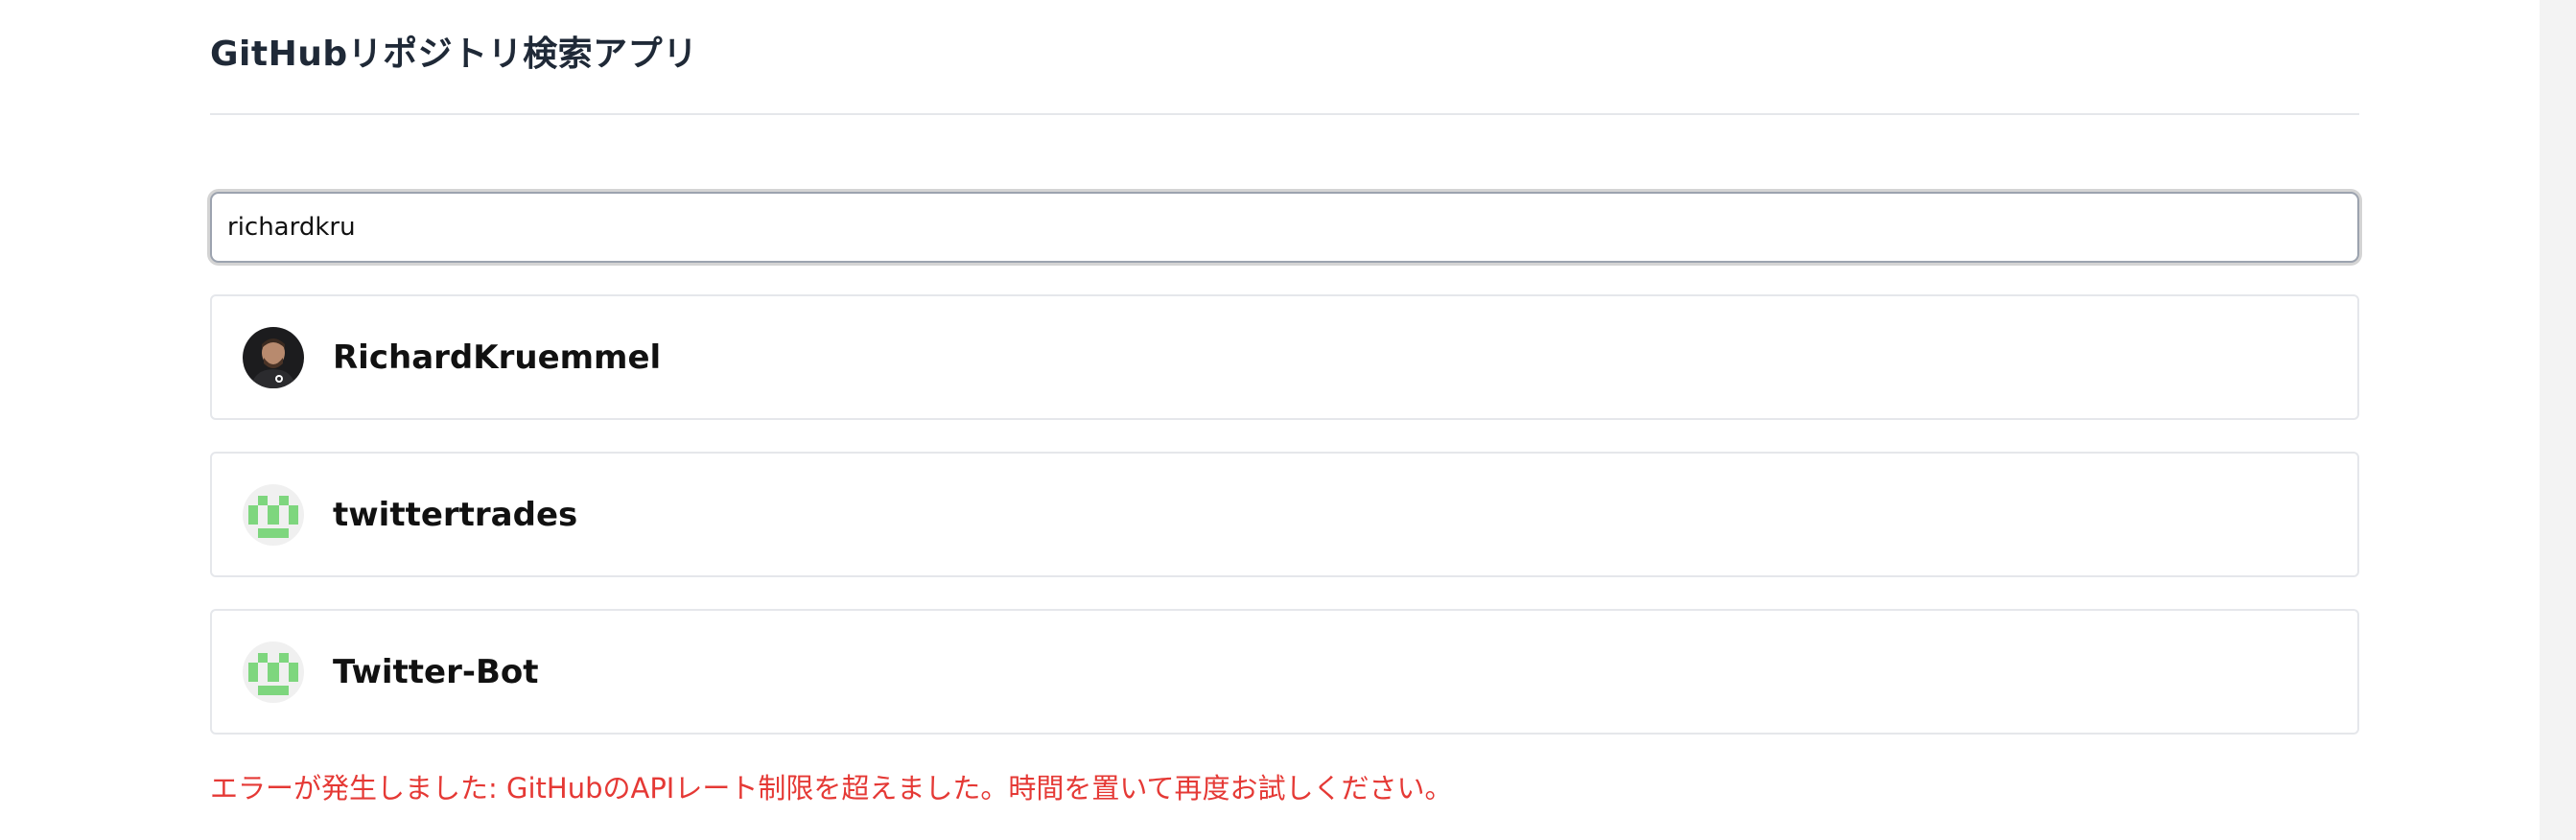  Describe the element at coordinates (454, 54) in the screenshot. I see `page-title: GitHubリポジトリ検索アプリ` at that location.